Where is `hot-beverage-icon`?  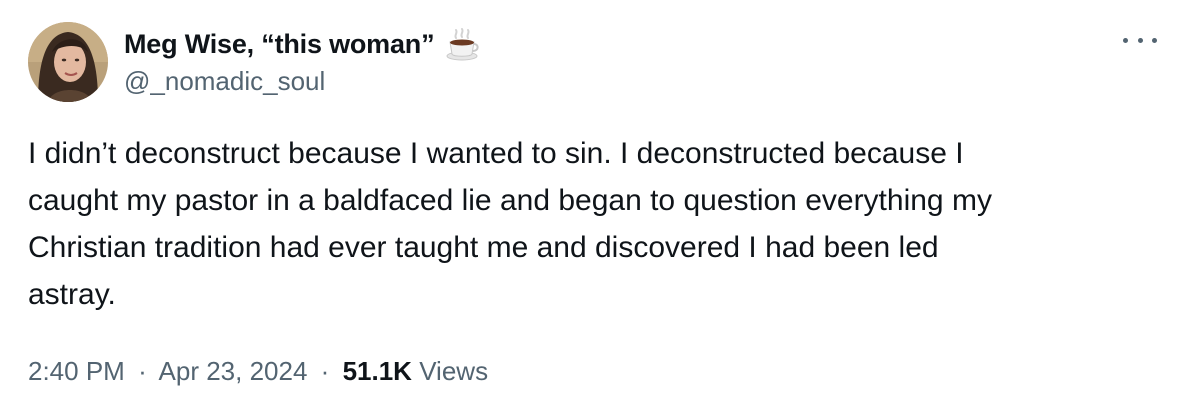
hot-beverage-icon is located at coordinates (462, 44).